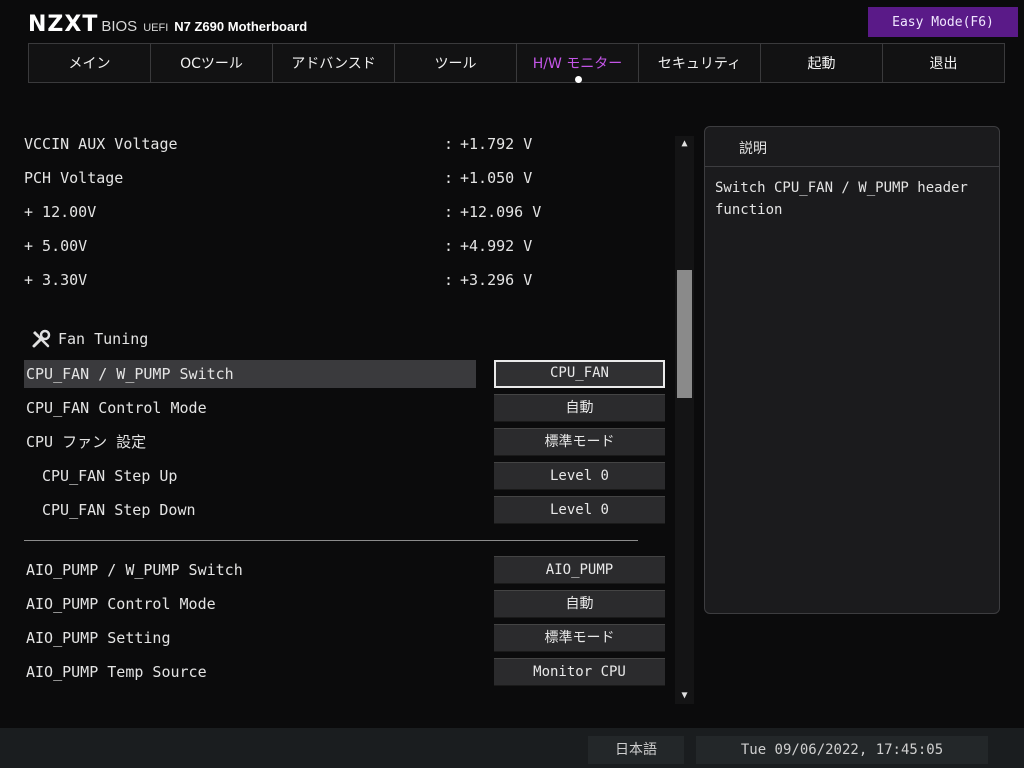 The height and width of the screenshot is (768, 1024). What do you see at coordinates (579, 374) in the screenshot?
I see `setting-value-button: CPU_FAN` at bounding box center [579, 374].